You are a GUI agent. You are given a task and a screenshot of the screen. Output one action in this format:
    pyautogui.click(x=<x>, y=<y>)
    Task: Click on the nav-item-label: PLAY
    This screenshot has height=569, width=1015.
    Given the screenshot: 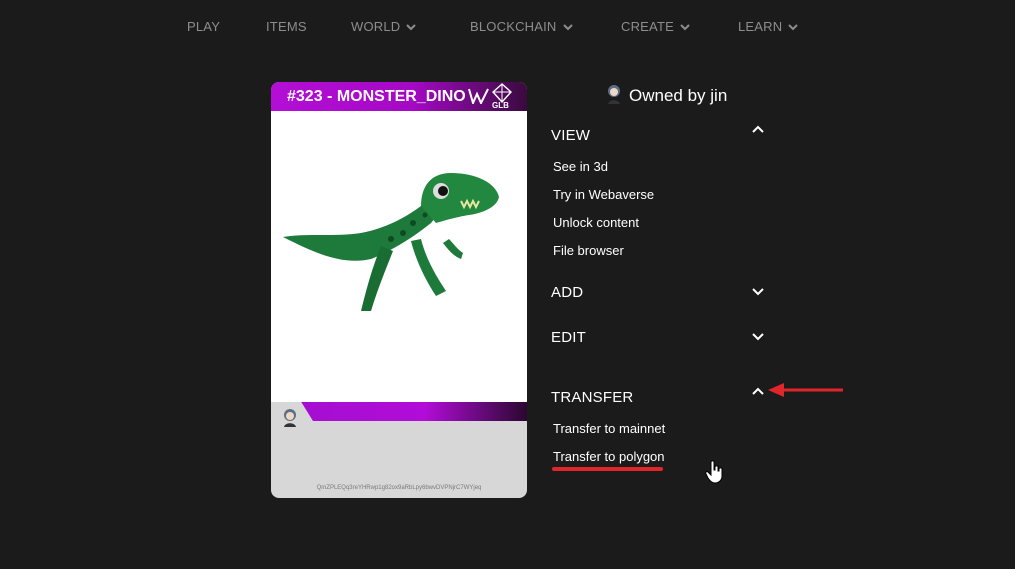 What is the action you would take?
    pyautogui.click(x=204, y=26)
    